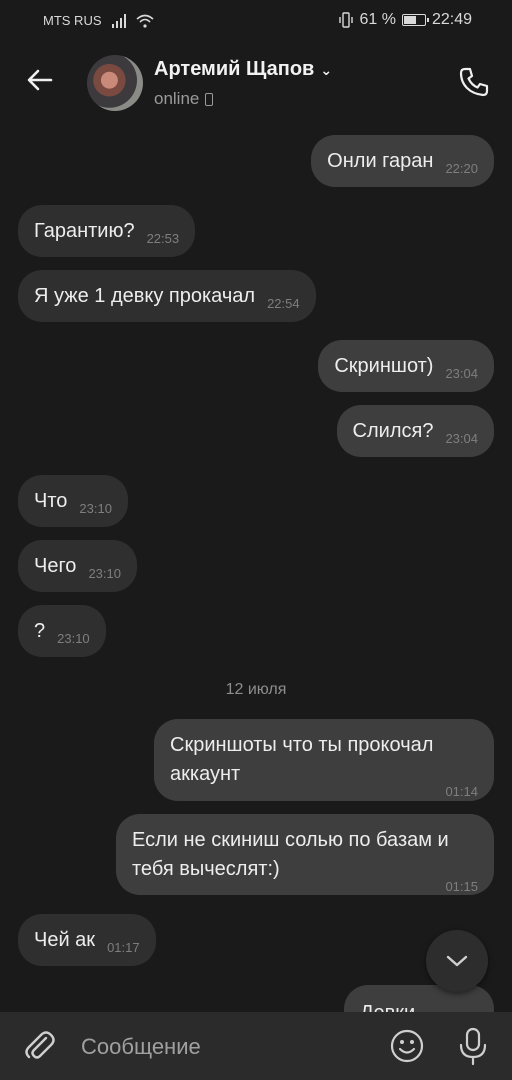  I want to click on message-text: ?, so click(40, 631).